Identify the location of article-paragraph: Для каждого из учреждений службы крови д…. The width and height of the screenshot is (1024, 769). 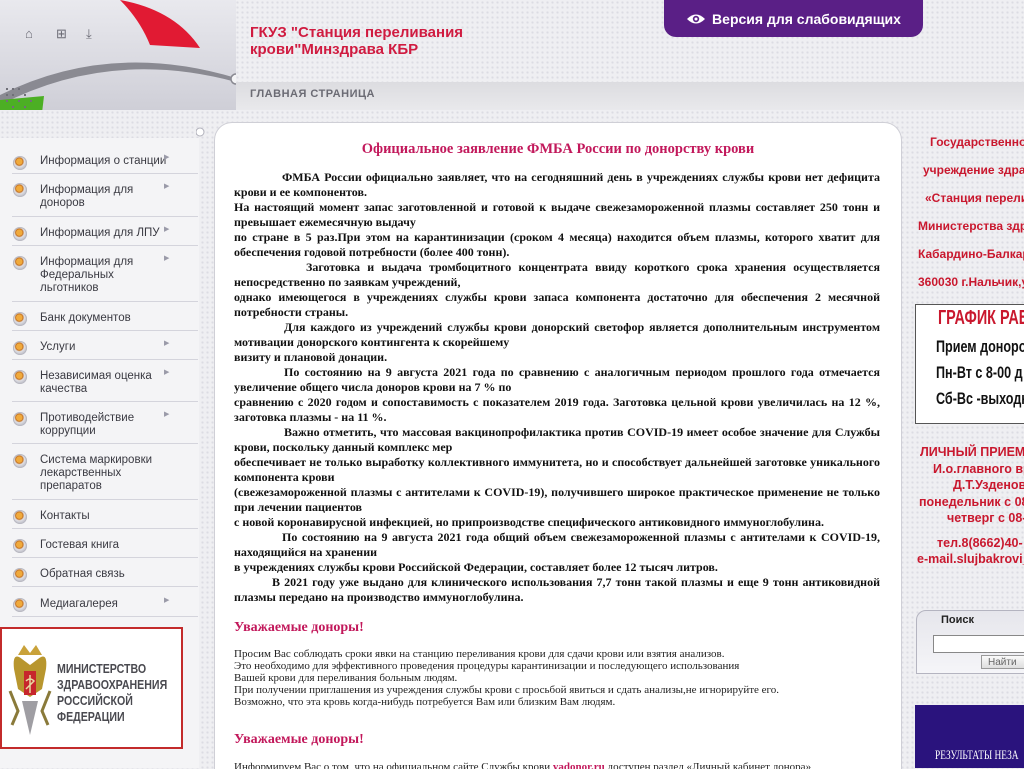
(557, 334).